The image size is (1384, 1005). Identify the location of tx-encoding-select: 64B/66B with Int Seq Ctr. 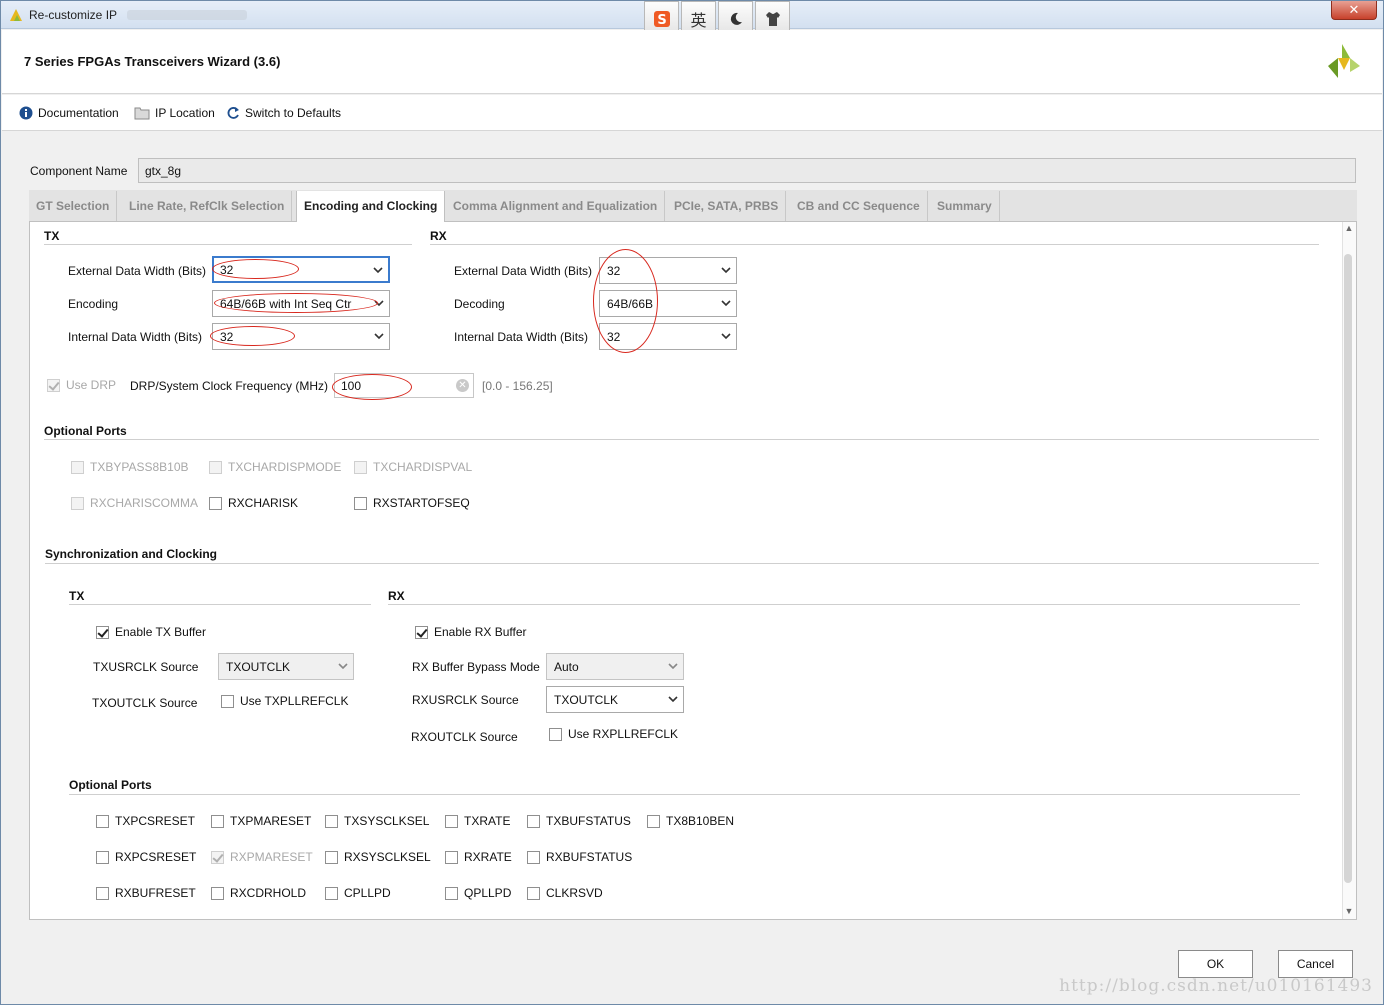
(301, 303).